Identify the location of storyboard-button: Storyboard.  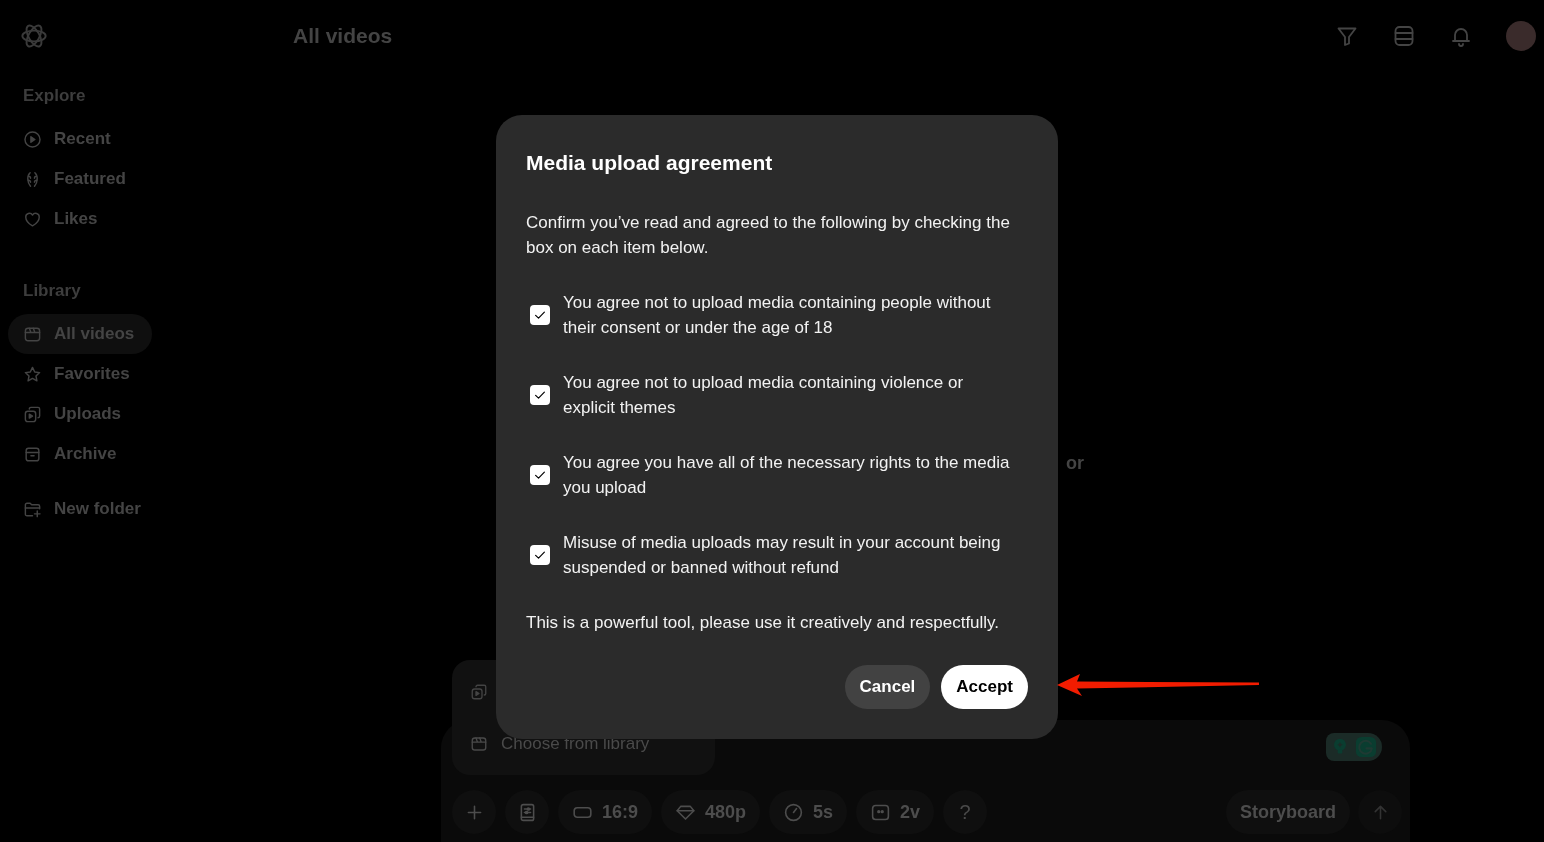
(1288, 812).